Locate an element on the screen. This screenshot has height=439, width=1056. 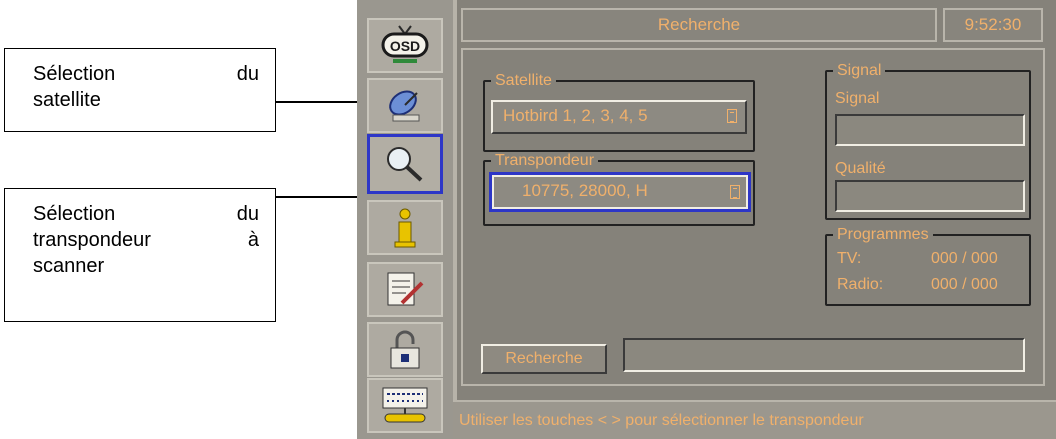
signal-meter is located at coordinates (930, 130).